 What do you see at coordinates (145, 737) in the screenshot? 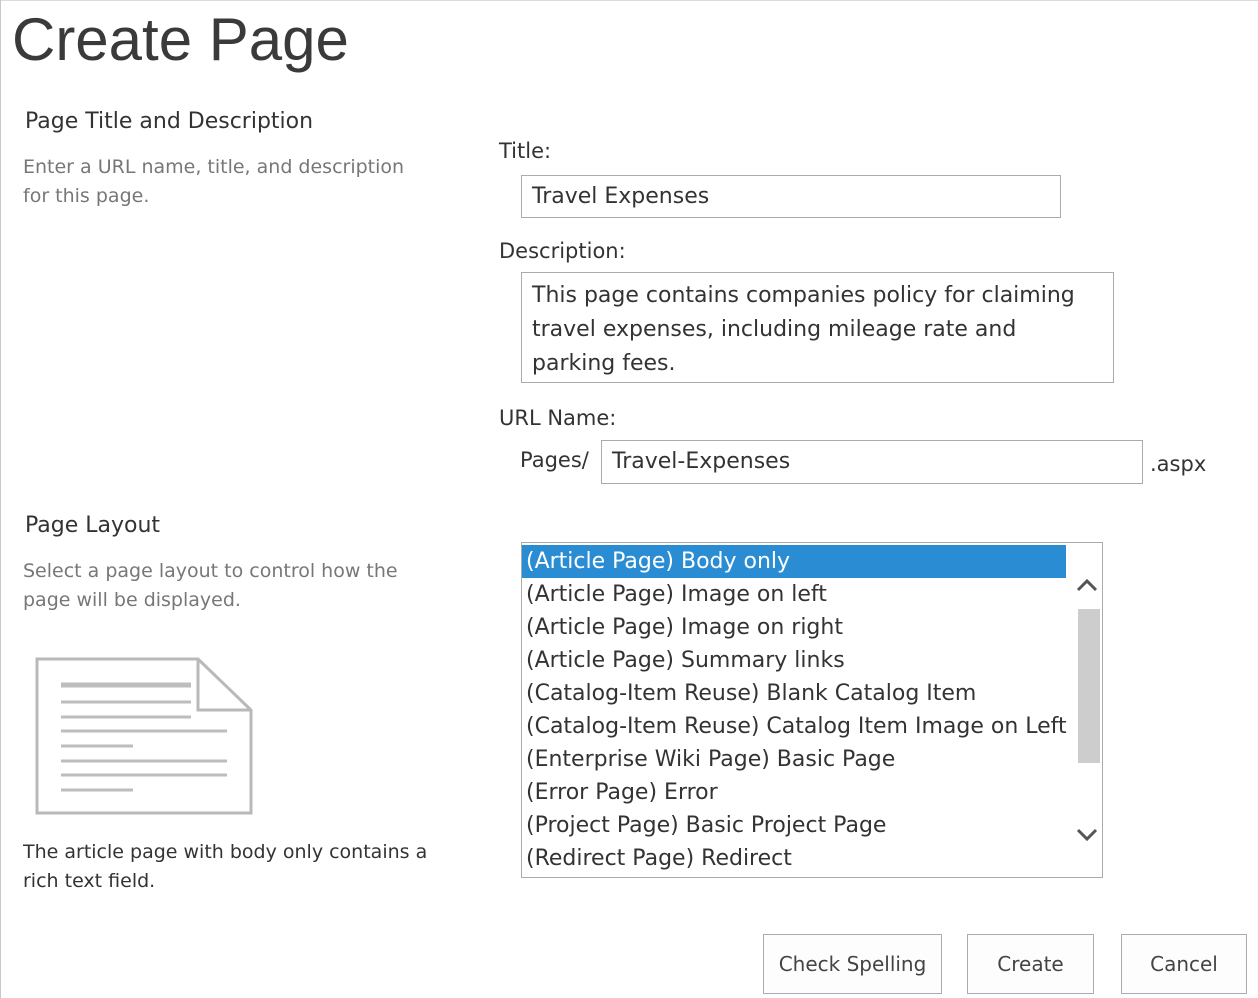
I see `page-layout-preview-icon` at bounding box center [145, 737].